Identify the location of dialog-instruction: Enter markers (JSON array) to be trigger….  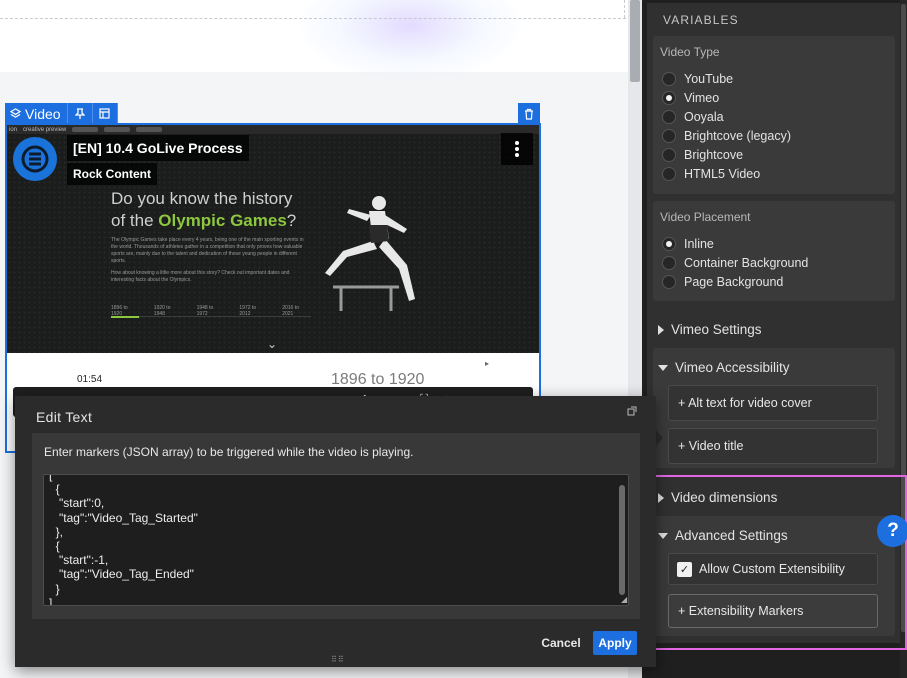
(229, 452).